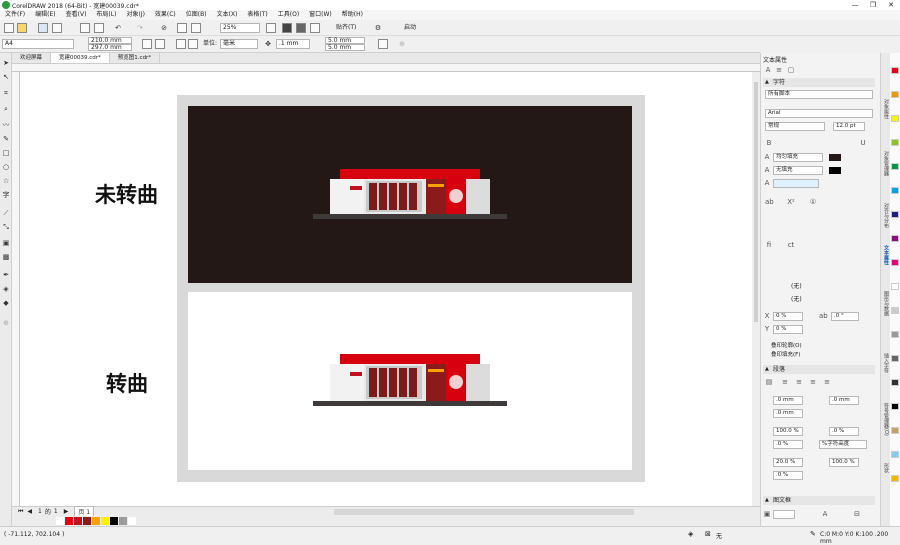  What do you see at coordinates (45, 15) in the screenshot?
I see `menu-edit: 编辑(E)` at bounding box center [45, 15].